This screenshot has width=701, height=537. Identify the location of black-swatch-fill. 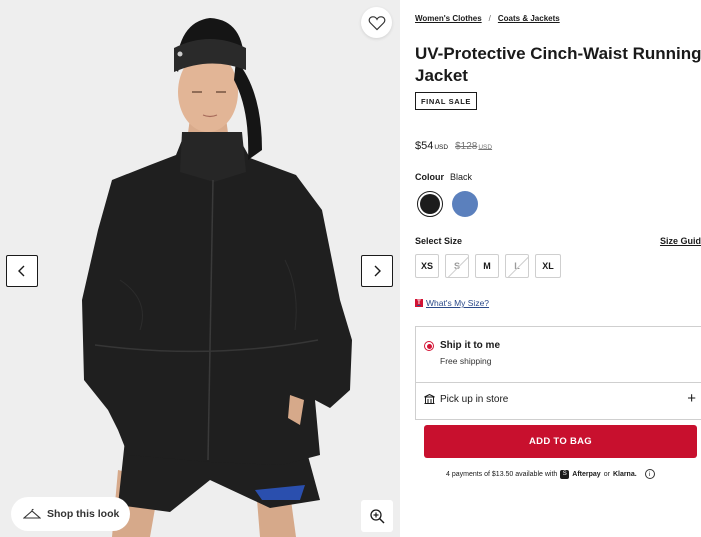
(430, 204).